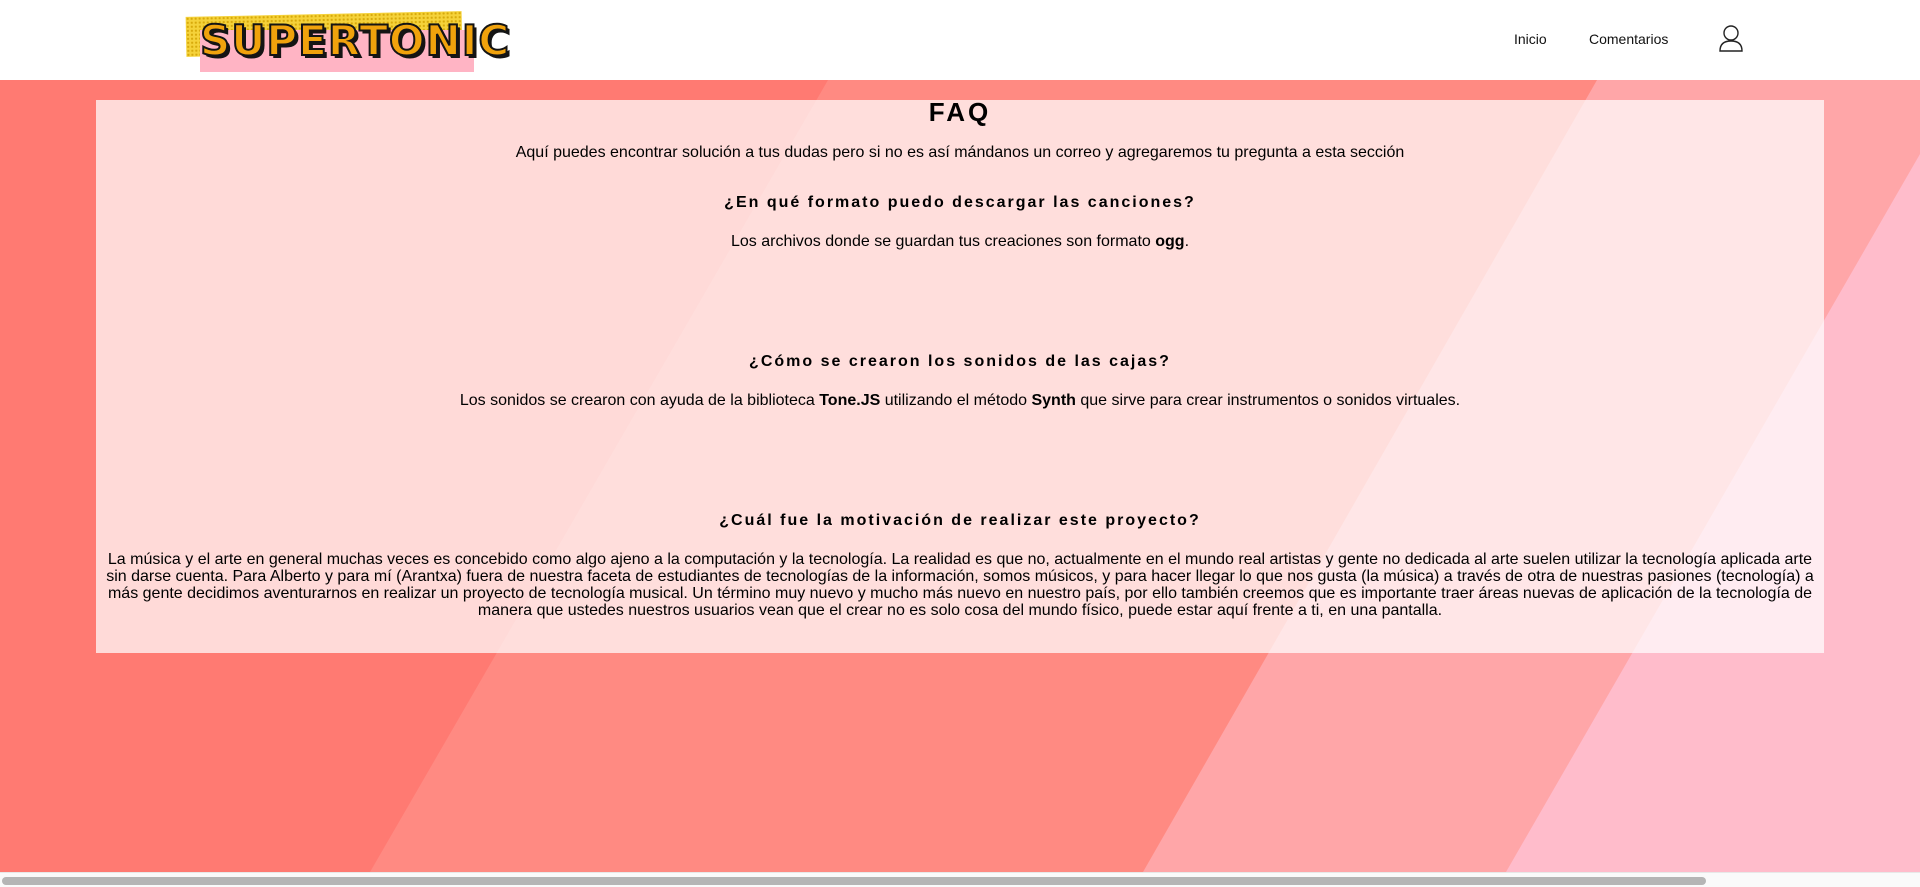 This screenshot has width=1920, height=887. Describe the element at coordinates (960, 40) in the screenshot. I see `site-header: SUPERTONIC Inicio Comentarios` at that location.